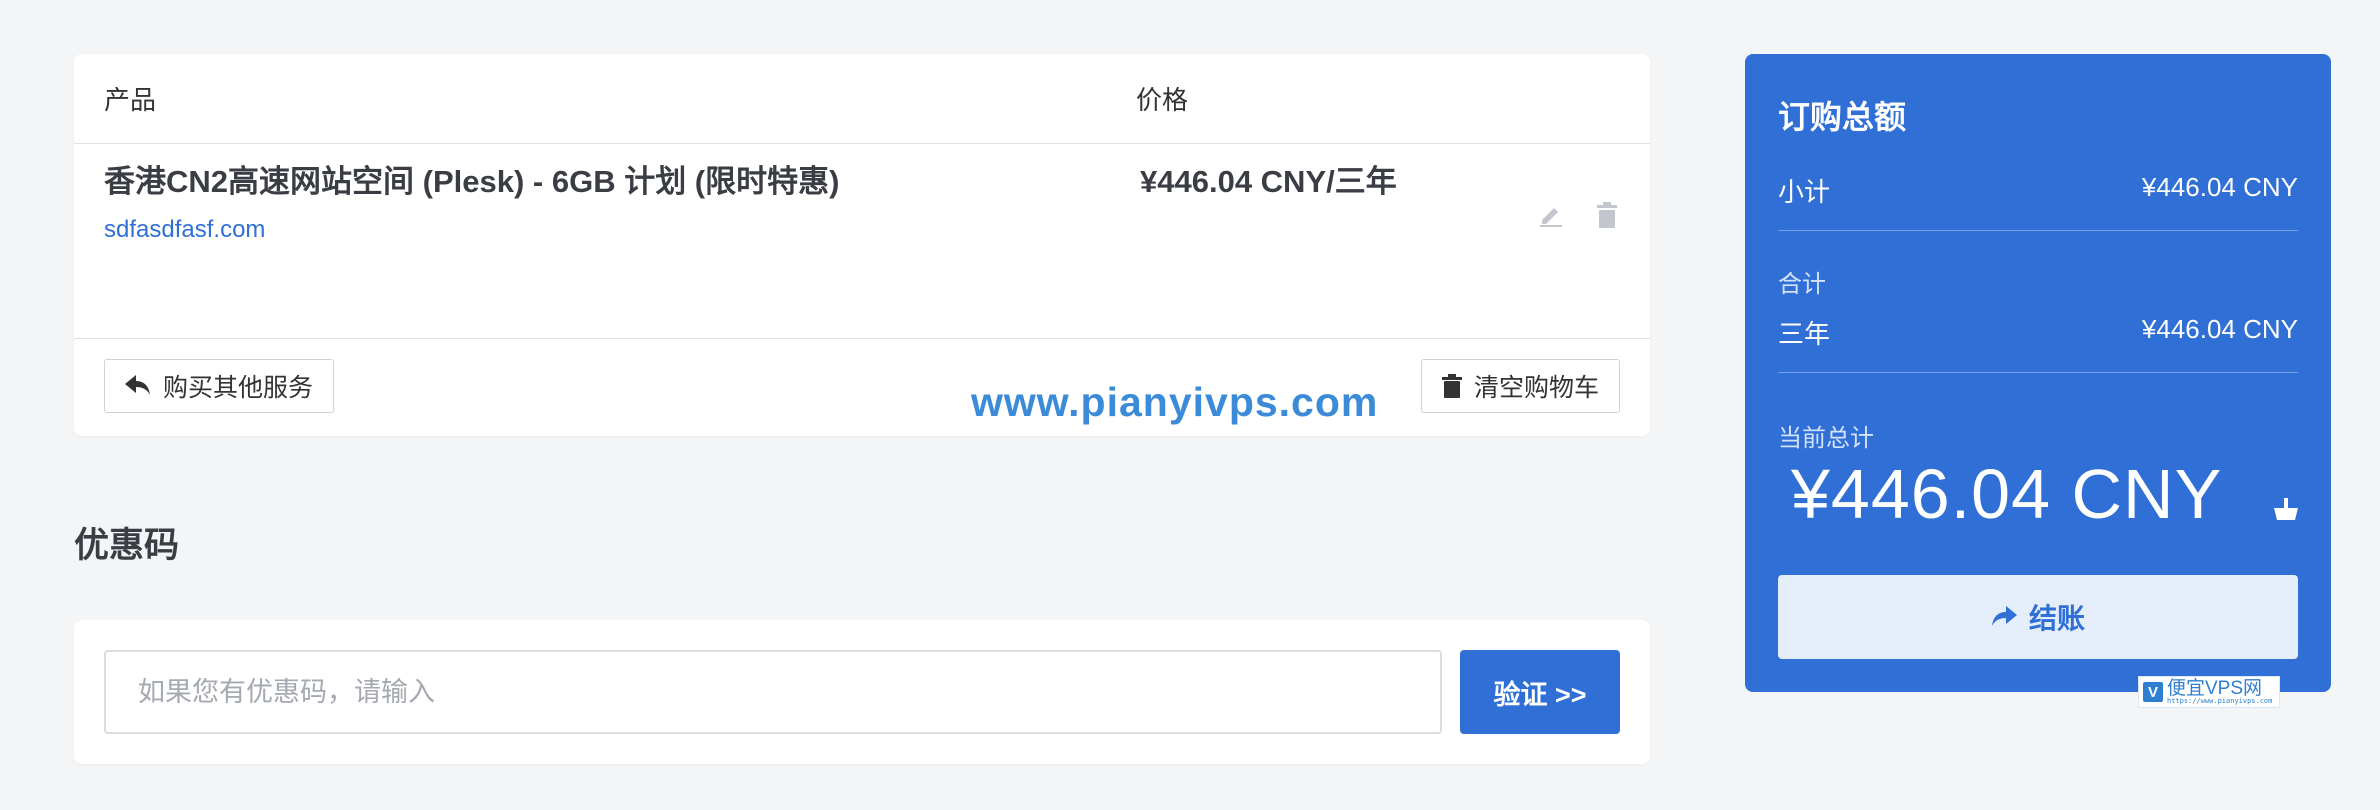 This screenshot has height=810, width=2380. I want to click on billing-cycle-line: 三年 ¥446.04 CNY, so click(2038, 332).